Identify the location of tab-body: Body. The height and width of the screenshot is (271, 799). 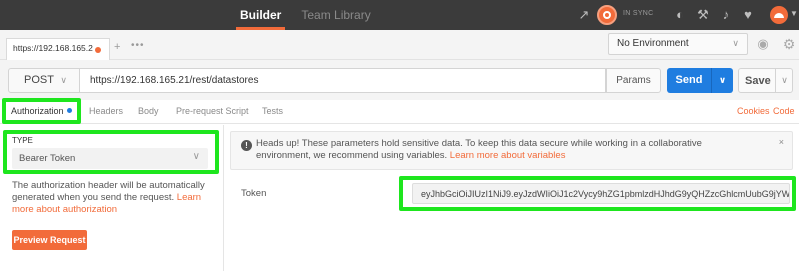
(148, 111).